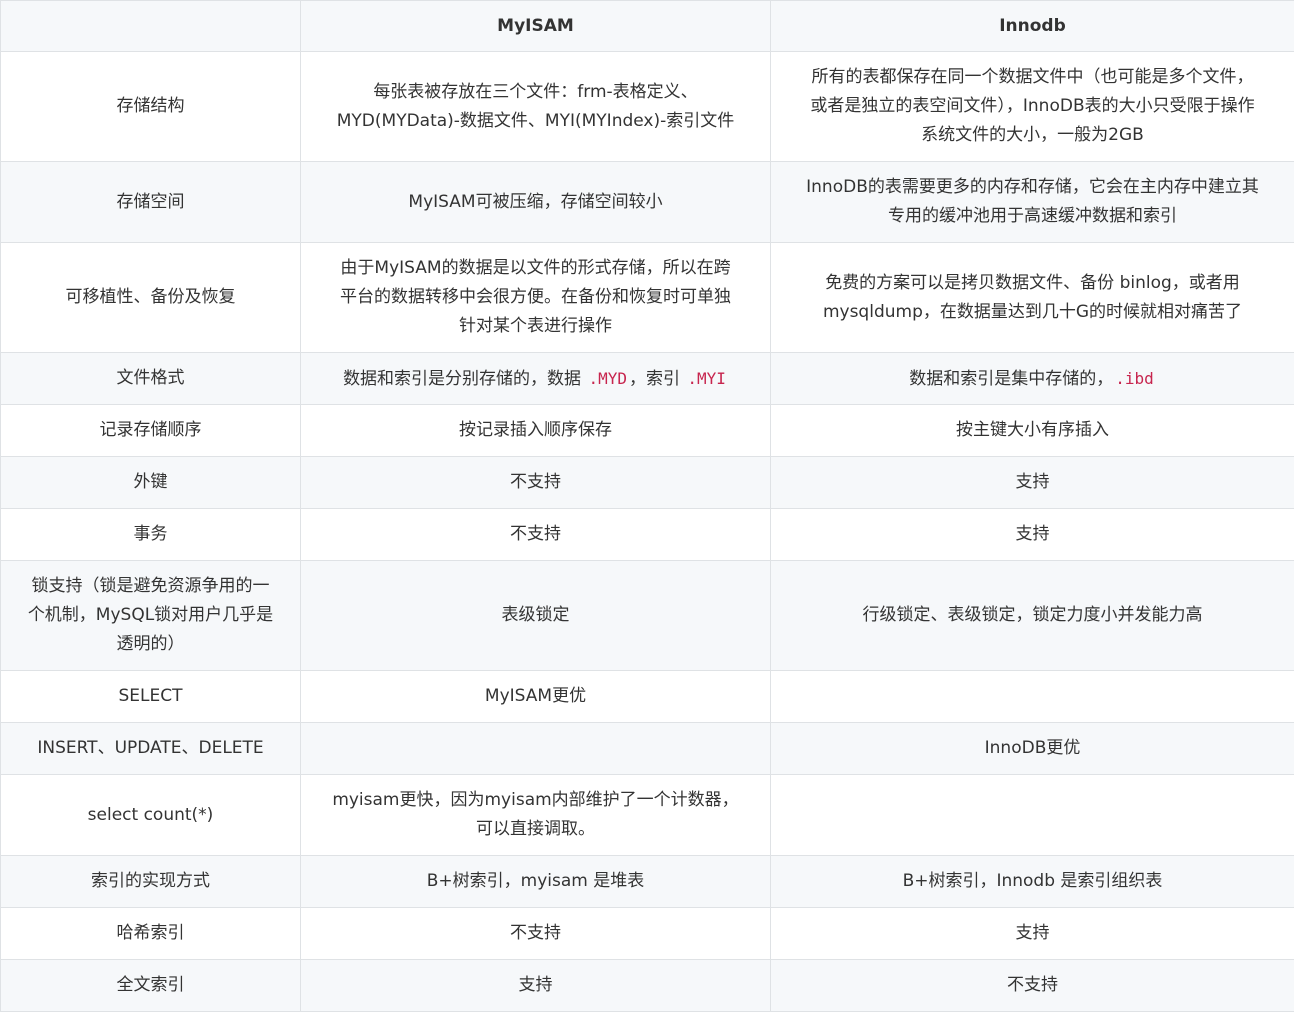  I want to click on cell-line: 外键, so click(150, 482).